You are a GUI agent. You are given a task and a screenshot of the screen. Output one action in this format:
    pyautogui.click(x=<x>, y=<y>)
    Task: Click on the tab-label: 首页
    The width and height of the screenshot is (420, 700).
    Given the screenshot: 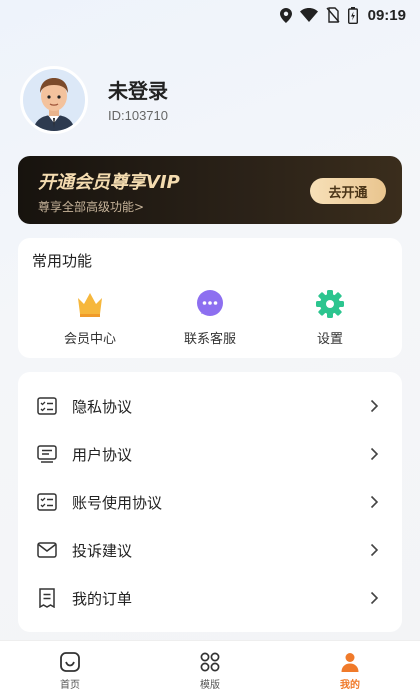 What is the action you would take?
    pyautogui.click(x=70, y=685)
    